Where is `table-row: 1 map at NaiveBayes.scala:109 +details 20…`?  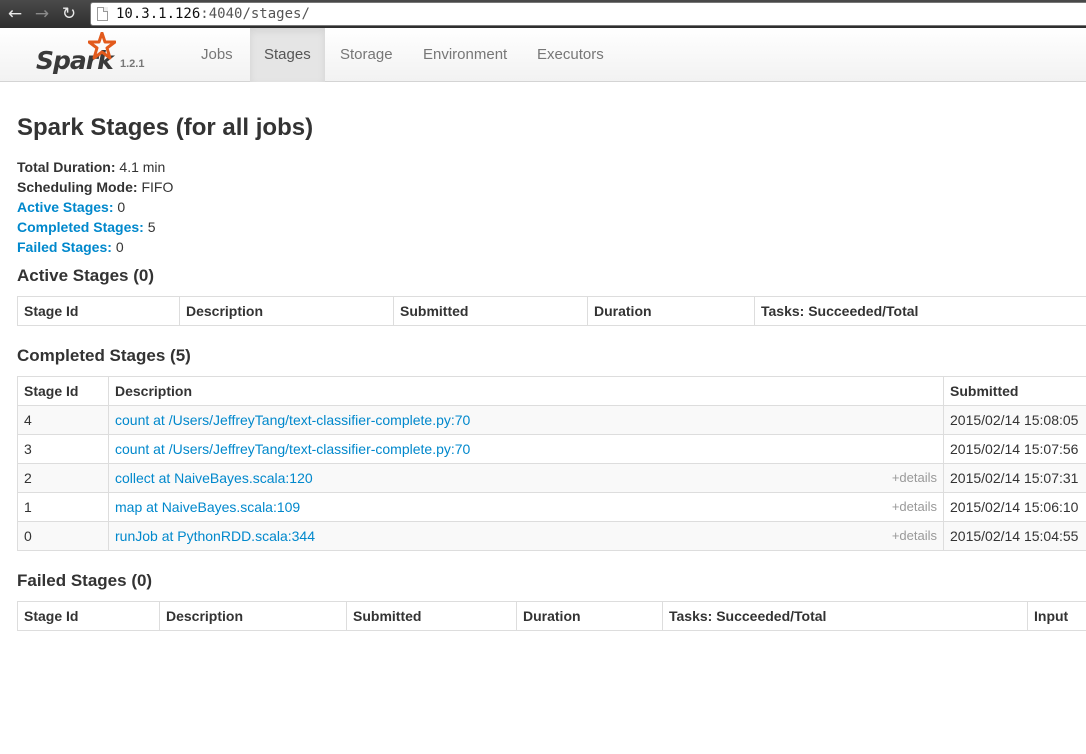 table-row: 1 map at NaiveBayes.scala:109 +details 20… is located at coordinates (551, 507).